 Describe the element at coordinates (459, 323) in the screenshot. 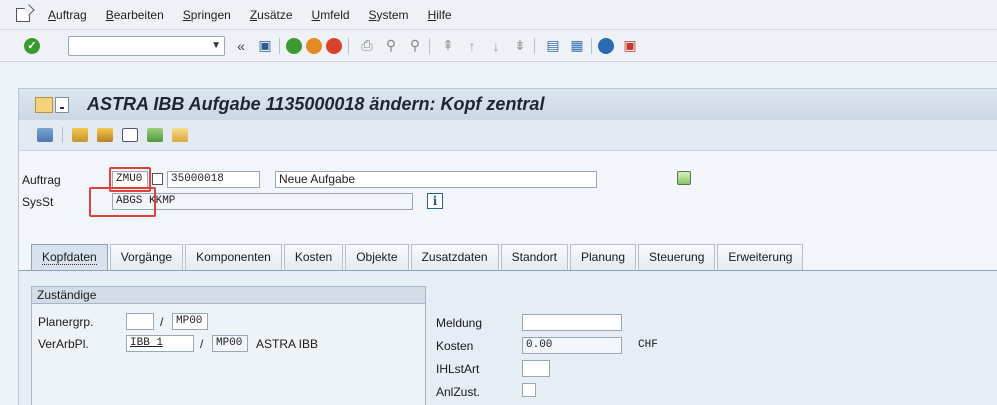

I see `meldung-label: Meldung` at that location.